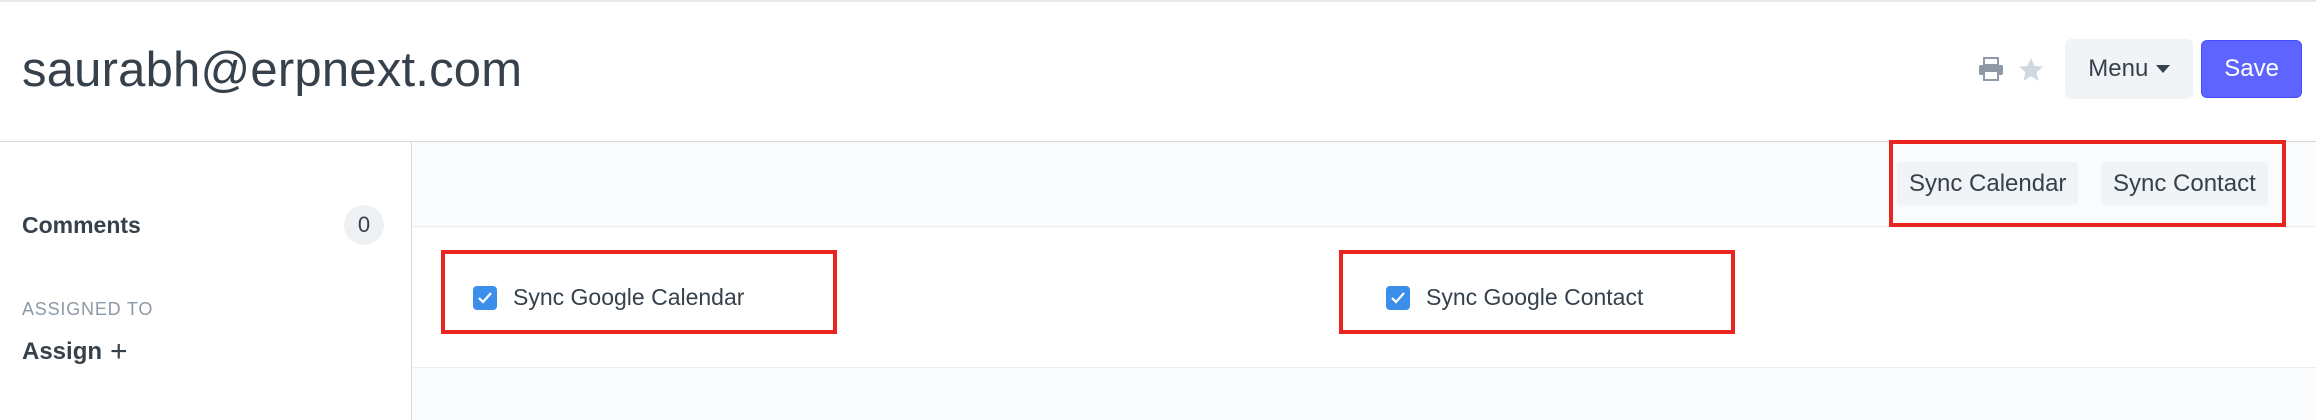 The image size is (2316, 420). What do you see at coordinates (2163, 69) in the screenshot?
I see `caret-down-icon` at bounding box center [2163, 69].